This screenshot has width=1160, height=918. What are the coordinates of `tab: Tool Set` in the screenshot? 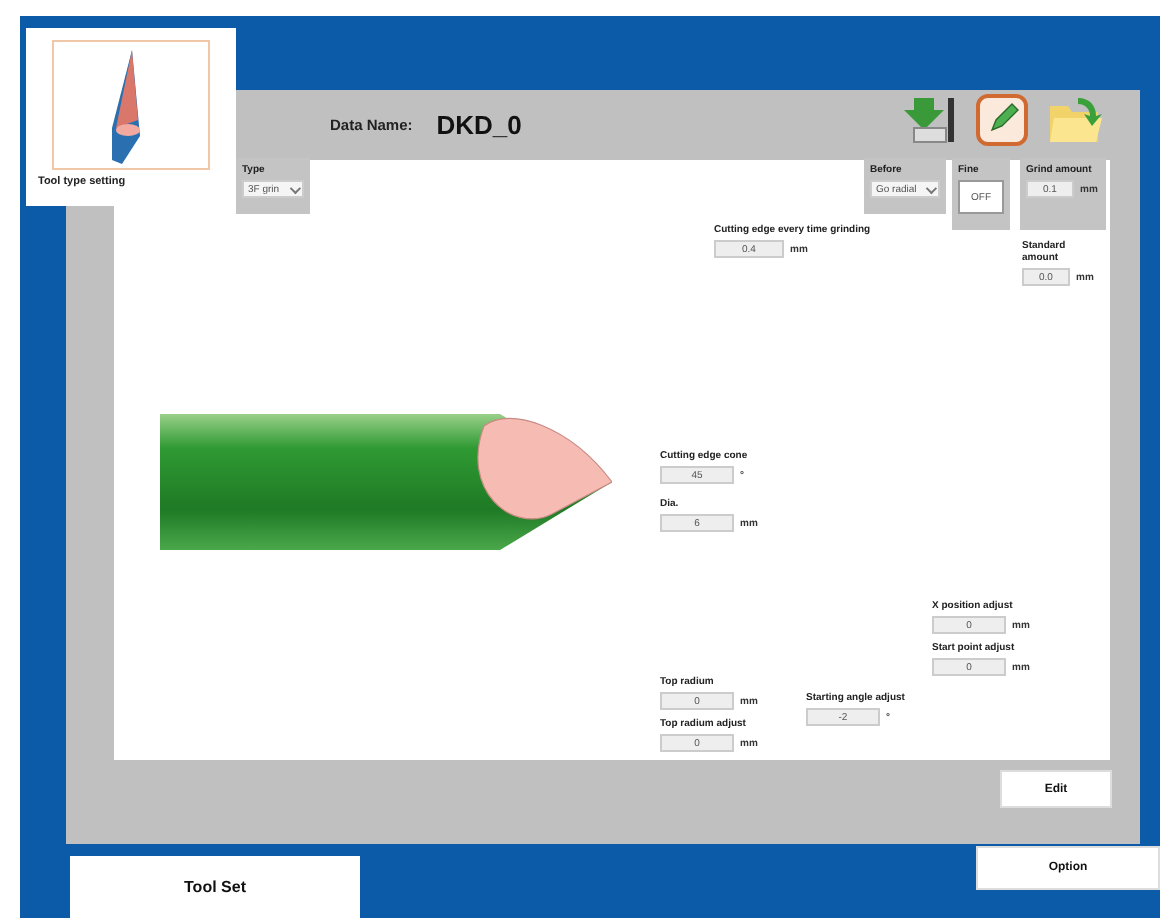 It's located at (215, 887).